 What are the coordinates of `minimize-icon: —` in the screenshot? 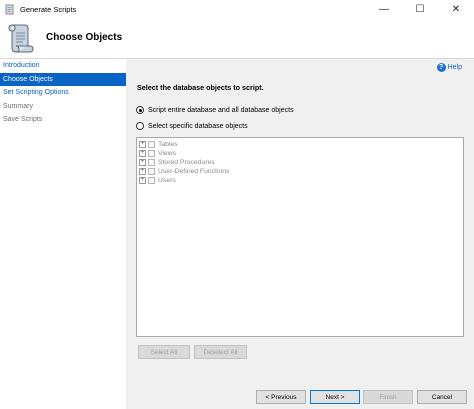 It's located at (384, 9).